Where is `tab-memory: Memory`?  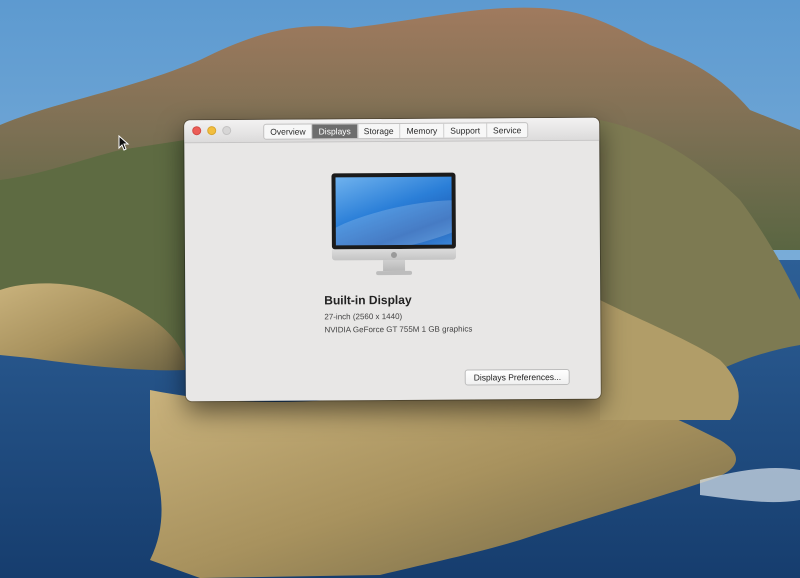 tab-memory: Memory is located at coordinates (422, 130).